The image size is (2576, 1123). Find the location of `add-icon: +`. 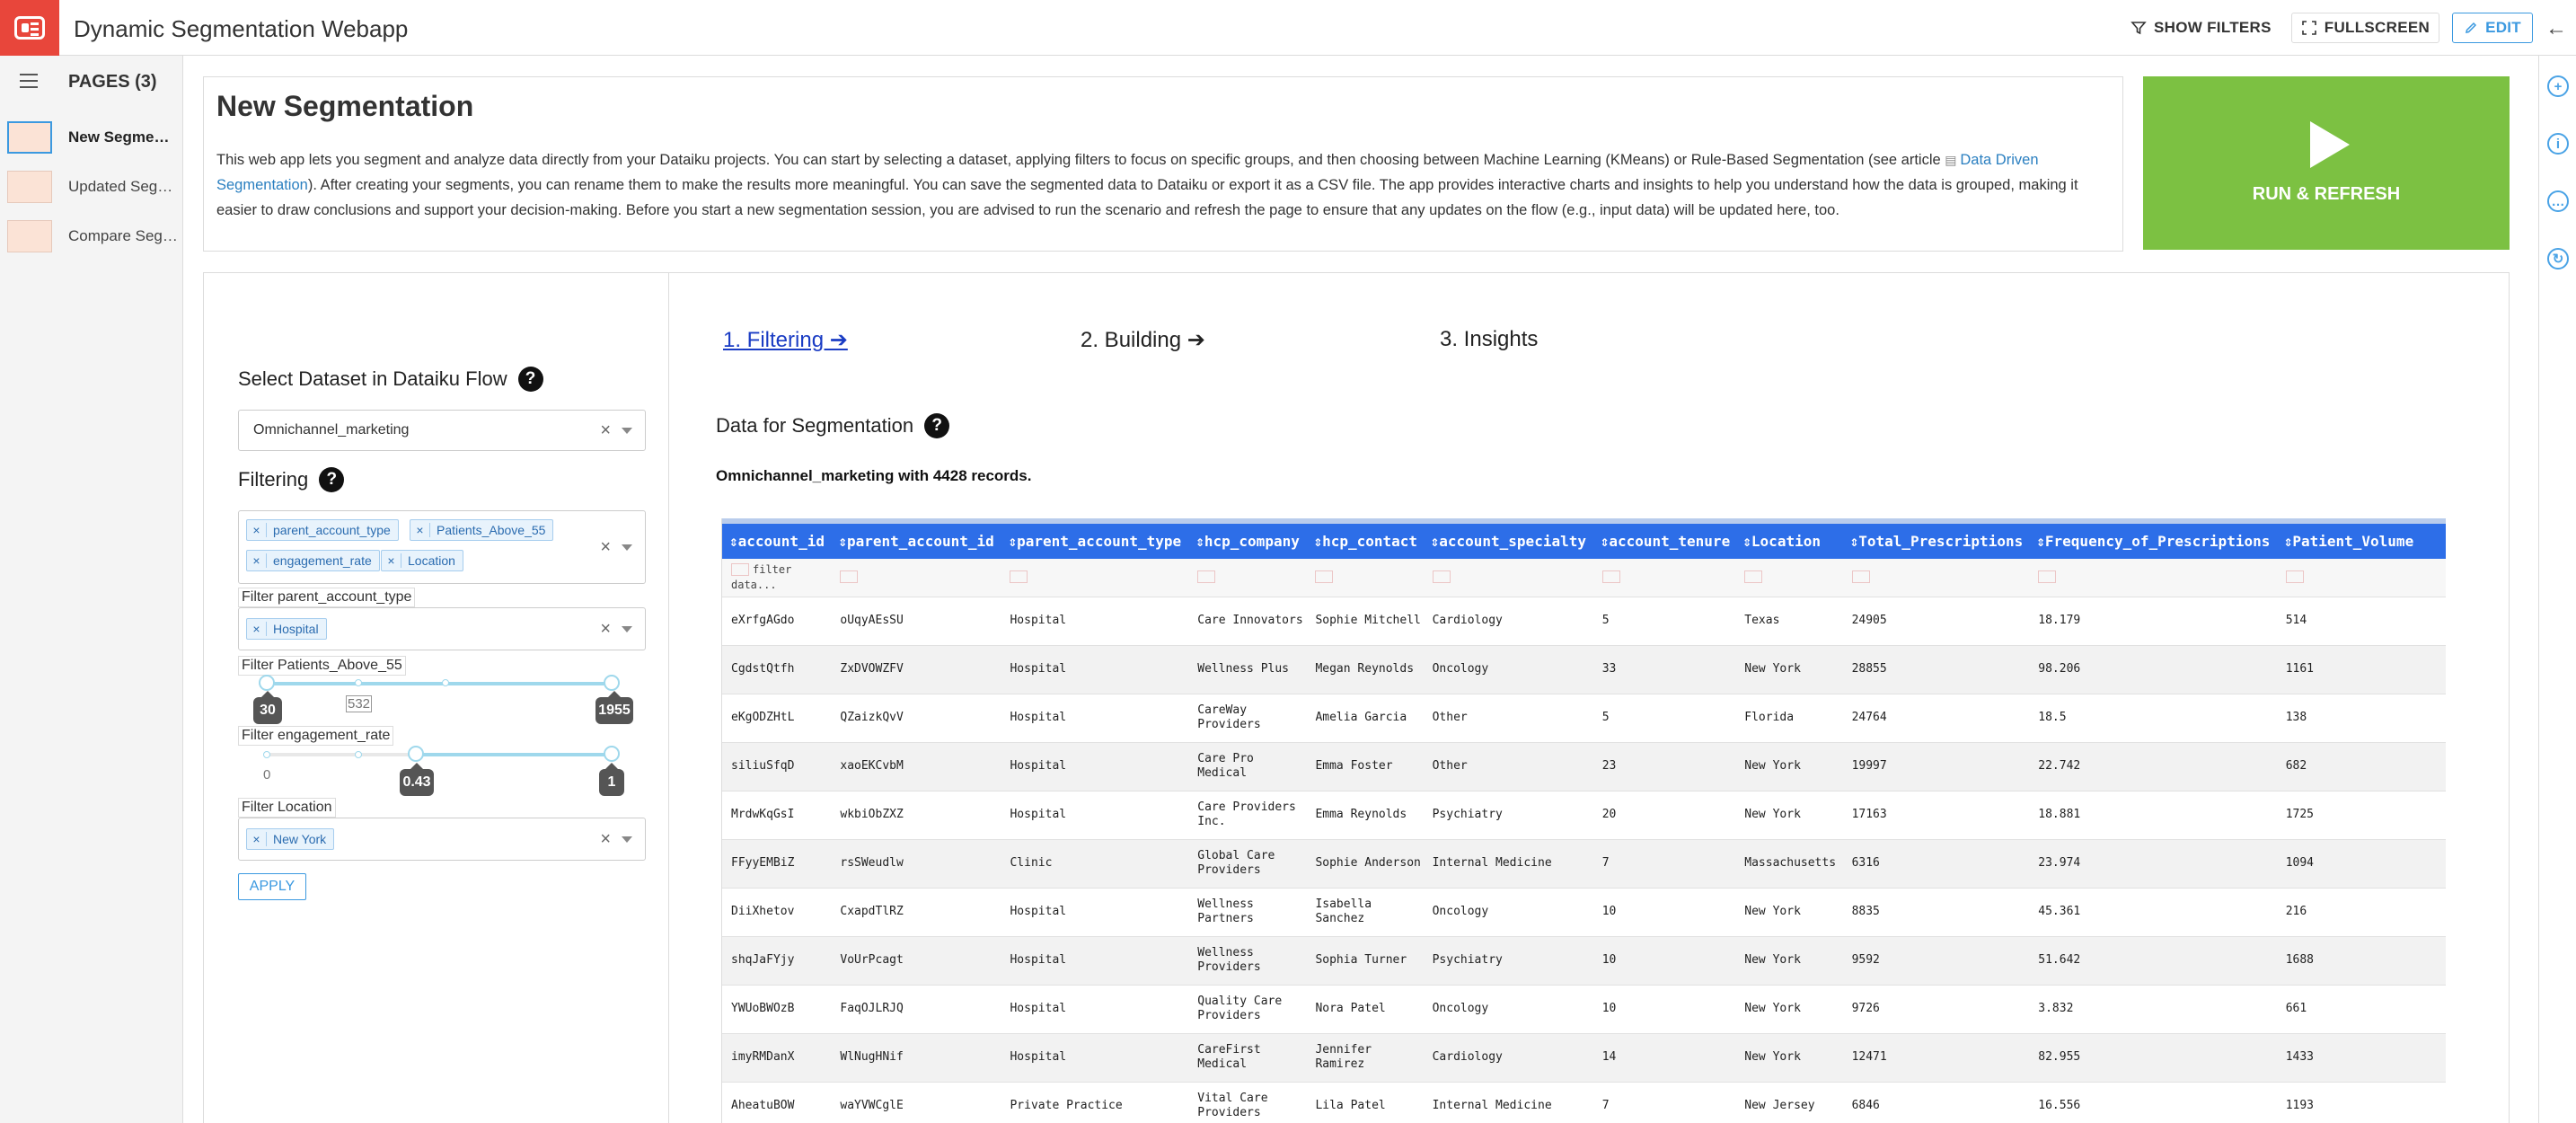

add-icon: + is located at coordinates (2558, 86).